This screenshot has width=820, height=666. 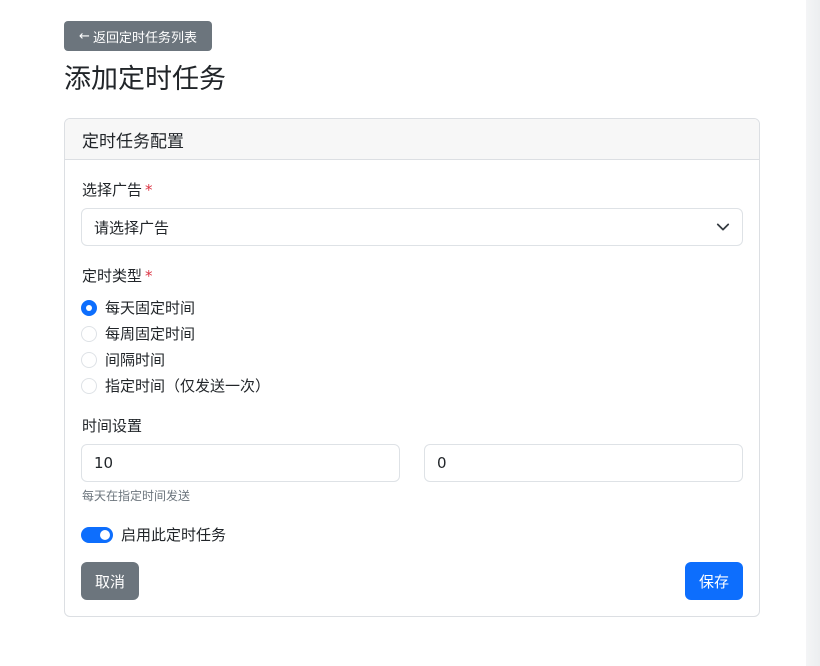 What do you see at coordinates (174, 535) in the screenshot?
I see `enable-task-label: 启用此定时任务` at bounding box center [174, 535].